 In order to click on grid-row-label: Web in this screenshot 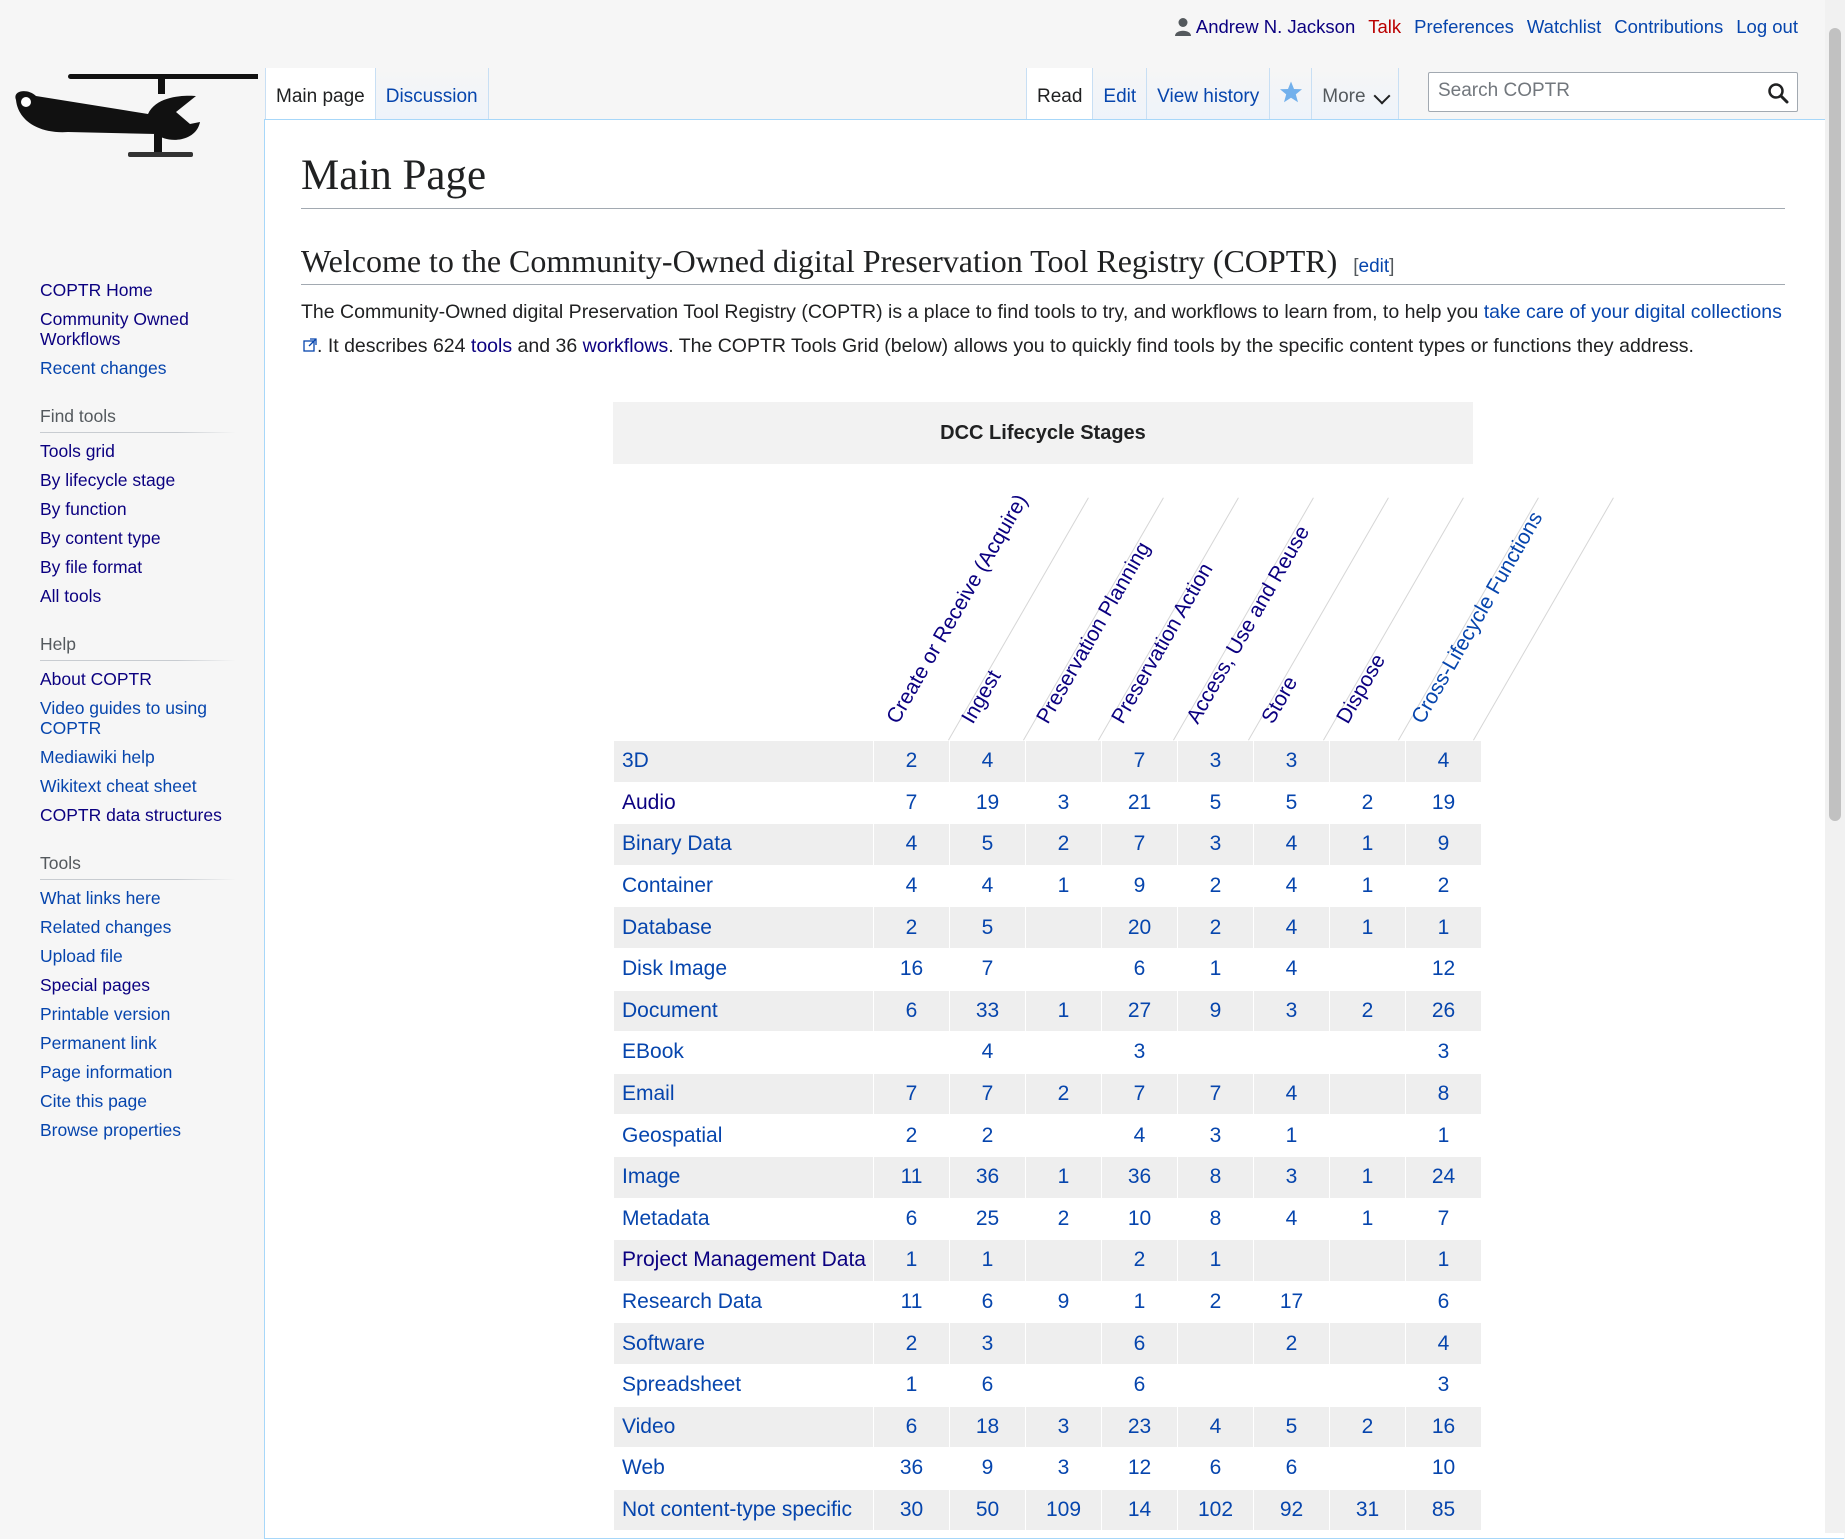, I will do `click(643, 1467)`.